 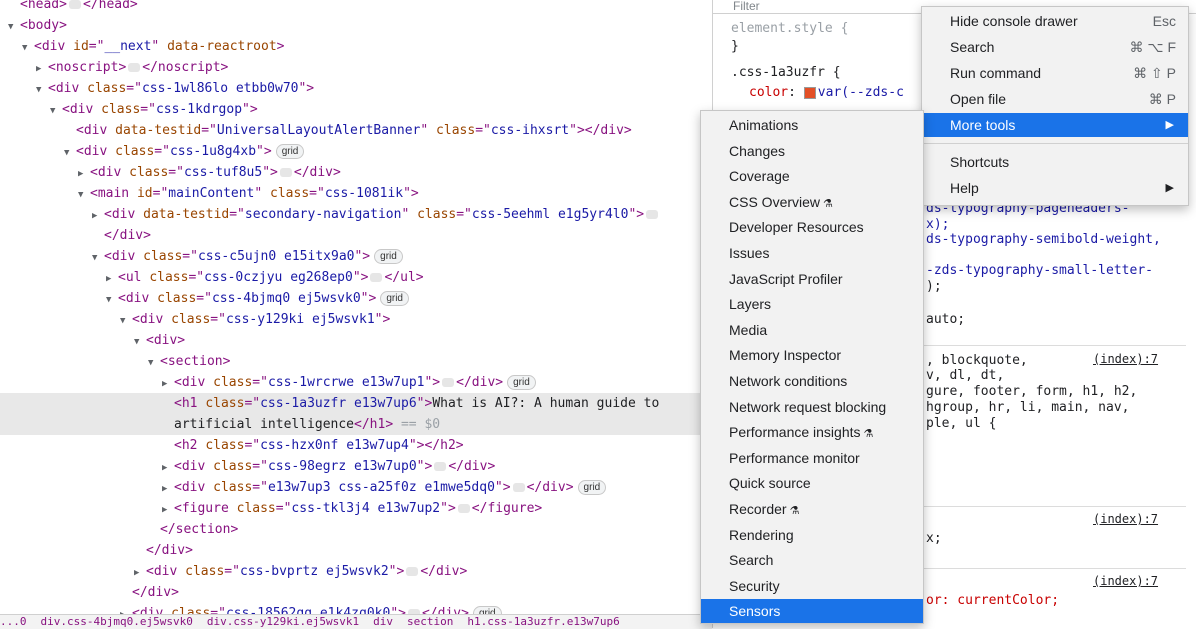 I want to click on dom-tree-row: </section>, so click(x=356, y=529).